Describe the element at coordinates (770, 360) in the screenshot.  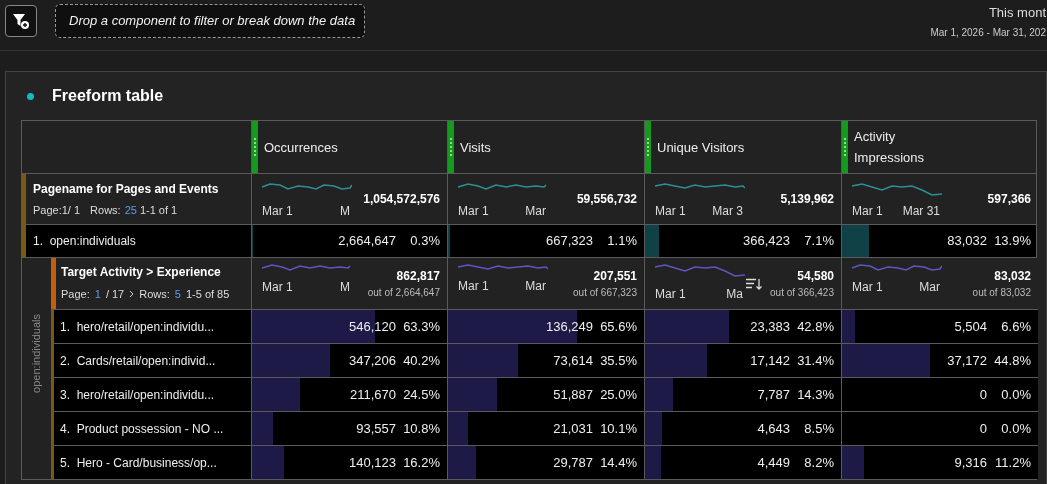
I see `metric-value: 17,142` at that location.